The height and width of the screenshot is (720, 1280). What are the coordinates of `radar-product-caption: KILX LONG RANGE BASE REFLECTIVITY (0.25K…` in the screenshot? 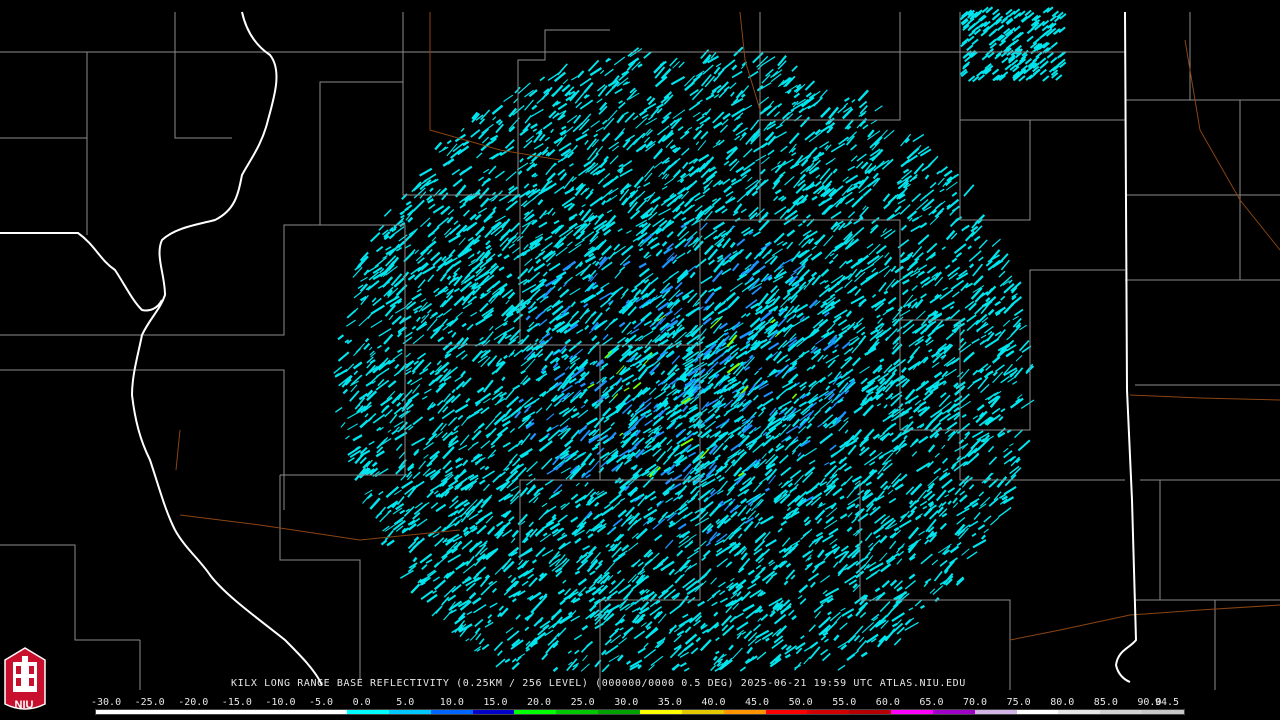 It's located at (598, 683).